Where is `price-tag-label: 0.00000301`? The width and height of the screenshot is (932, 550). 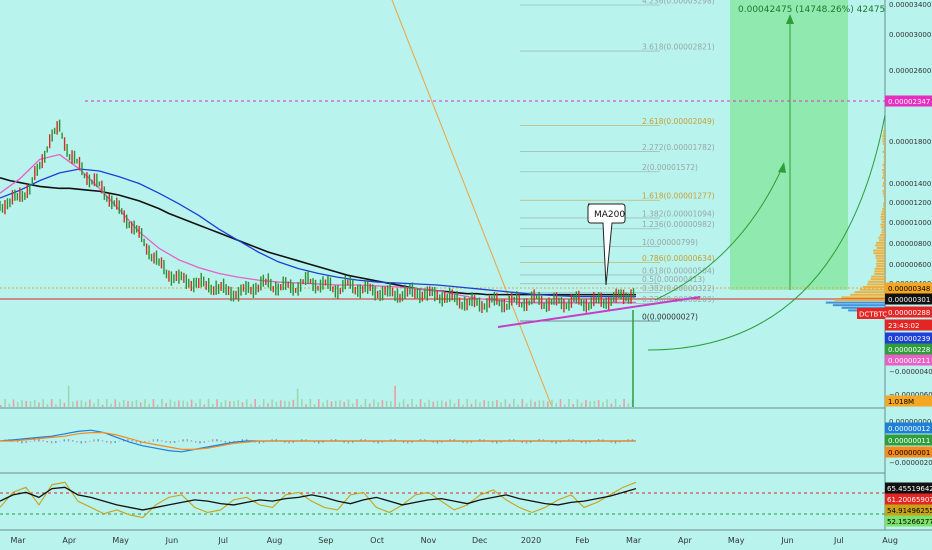 price-tag-label: 0.00000301 is located at coordinates (909, 300).